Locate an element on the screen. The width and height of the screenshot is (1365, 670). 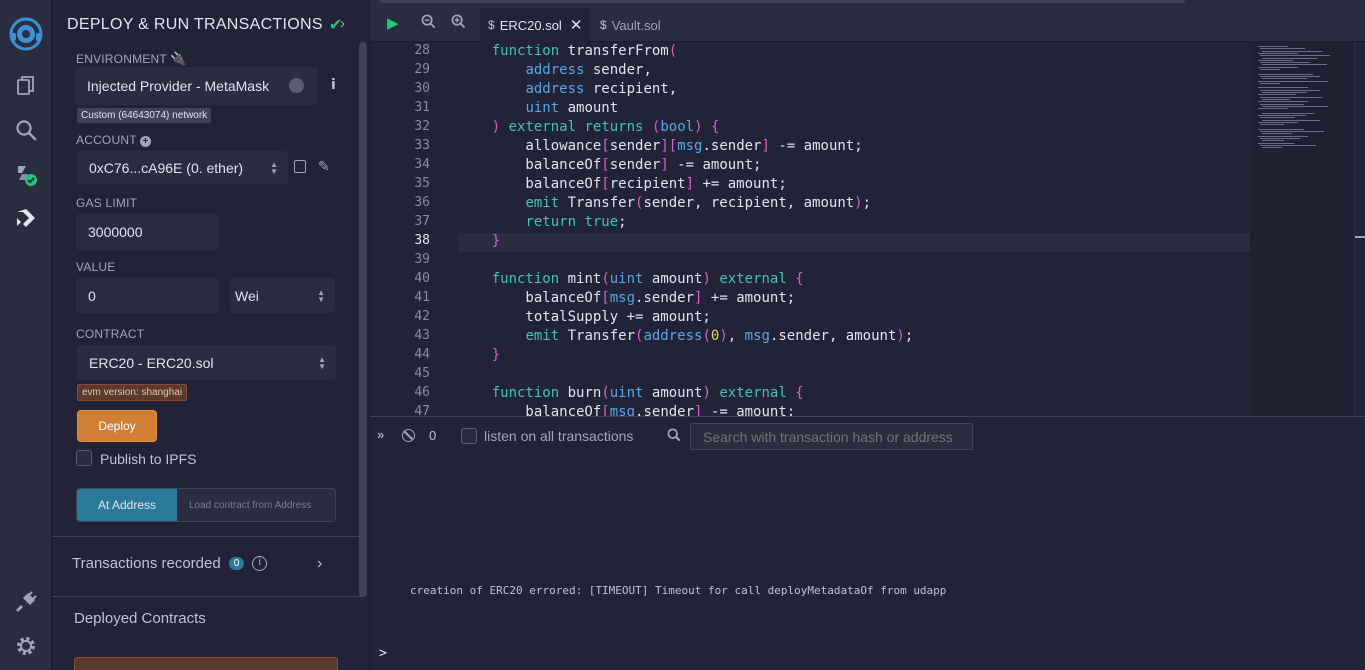
gas-limit-input: 3000000 is located at coordinates (147, 232).